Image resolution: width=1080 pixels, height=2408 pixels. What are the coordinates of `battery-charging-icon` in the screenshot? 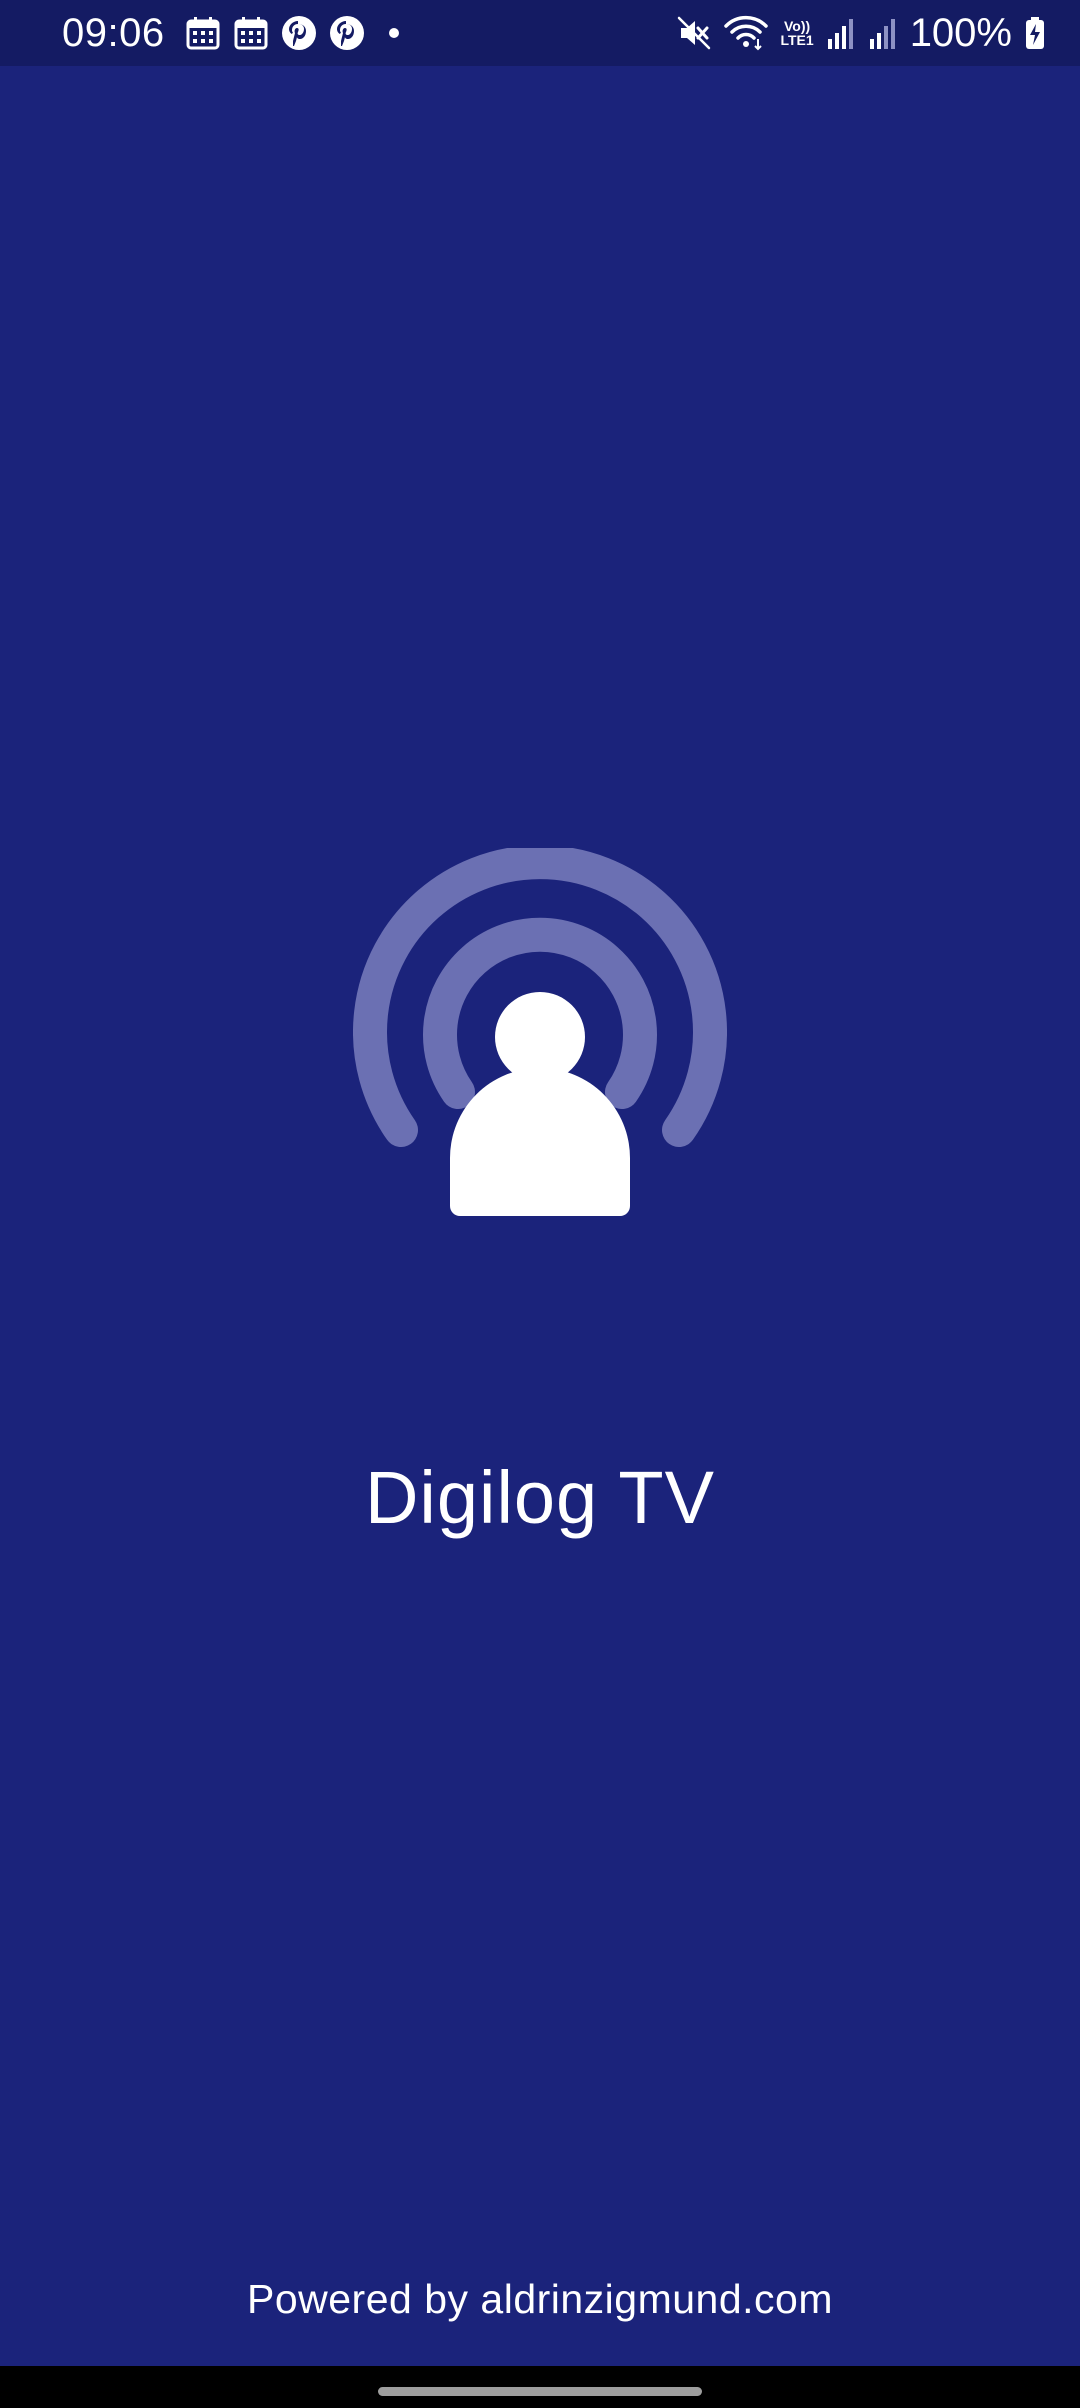 It's located at (1035, 33).